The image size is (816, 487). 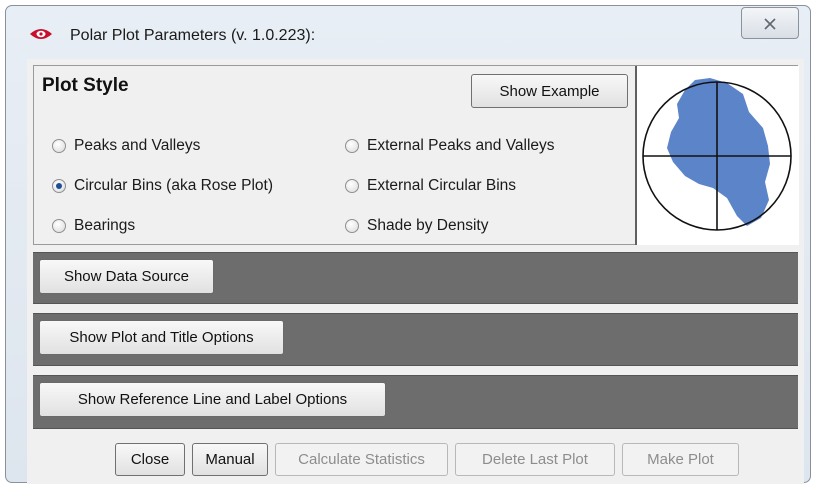 I want to click on radio-label: Shade by Density, so click(x=428, y=225).